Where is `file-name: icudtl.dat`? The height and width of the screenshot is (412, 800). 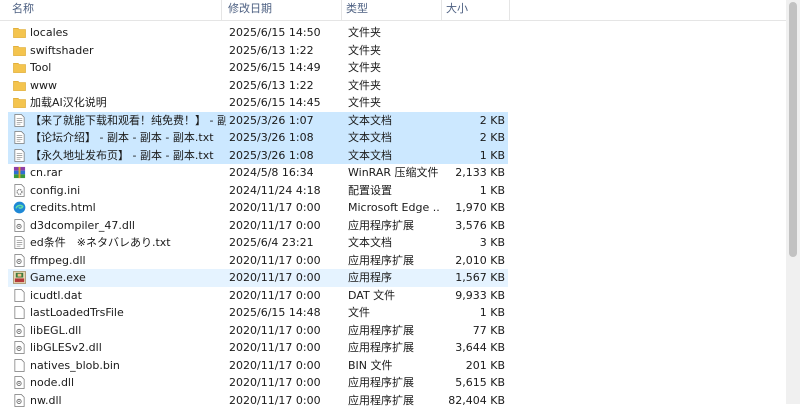
file-name: icudtl.dat is located at coordinates (56, 295).